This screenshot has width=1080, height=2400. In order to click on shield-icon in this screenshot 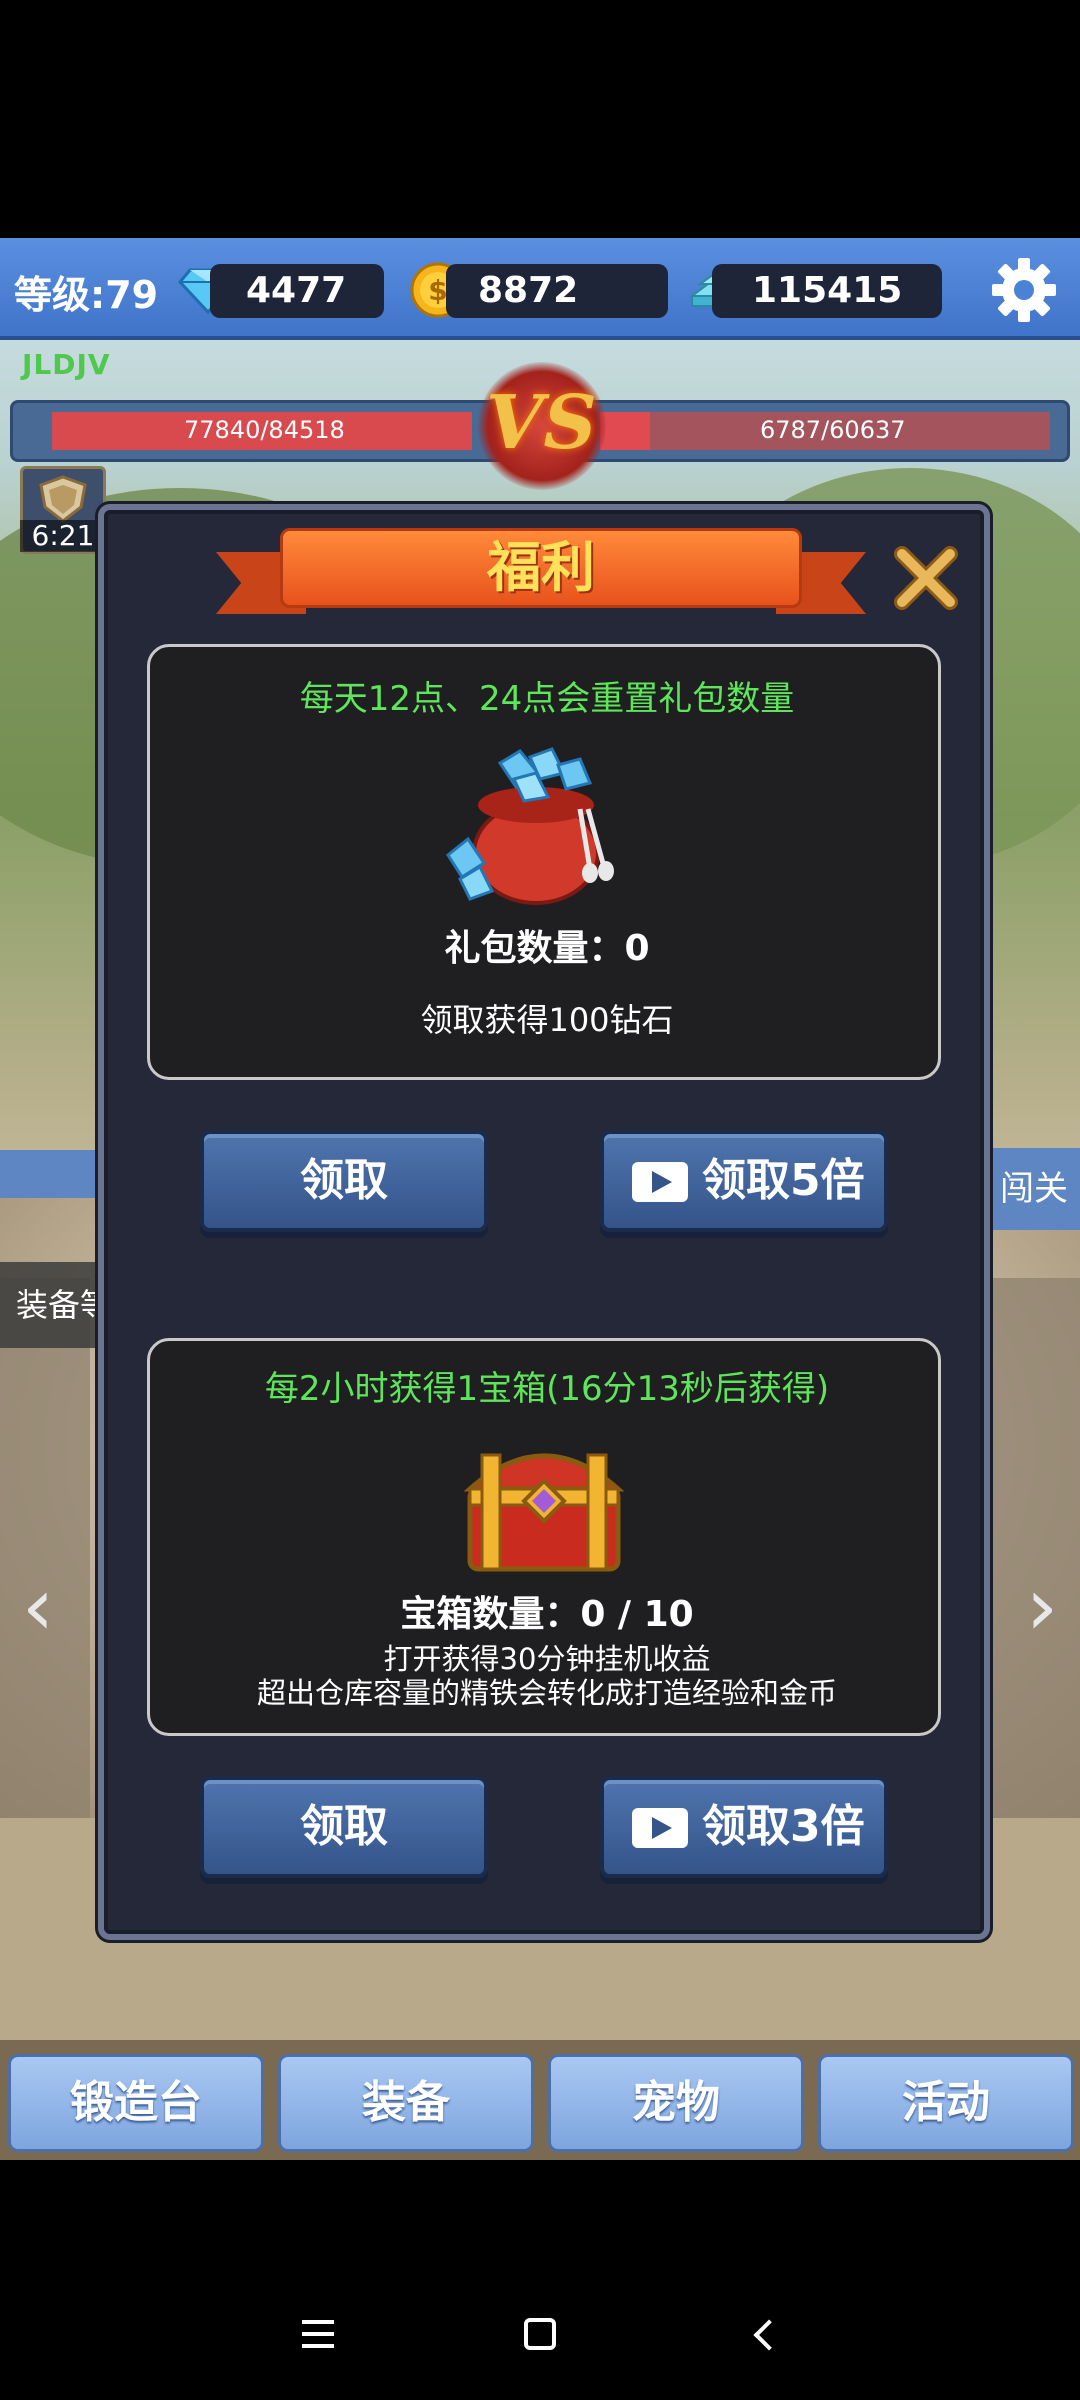, I will do `click(63, 499)`.